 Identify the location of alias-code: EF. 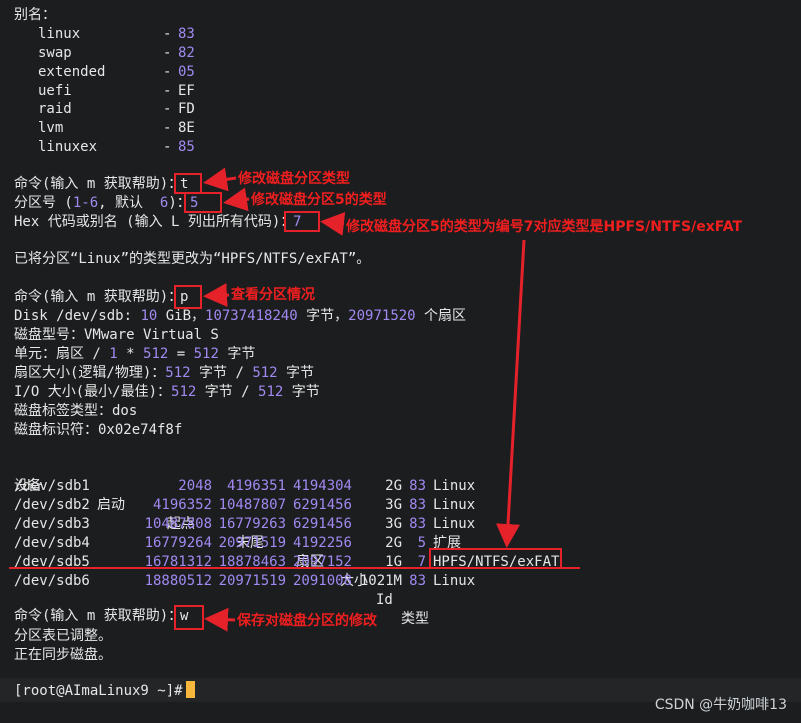
(186, 91).